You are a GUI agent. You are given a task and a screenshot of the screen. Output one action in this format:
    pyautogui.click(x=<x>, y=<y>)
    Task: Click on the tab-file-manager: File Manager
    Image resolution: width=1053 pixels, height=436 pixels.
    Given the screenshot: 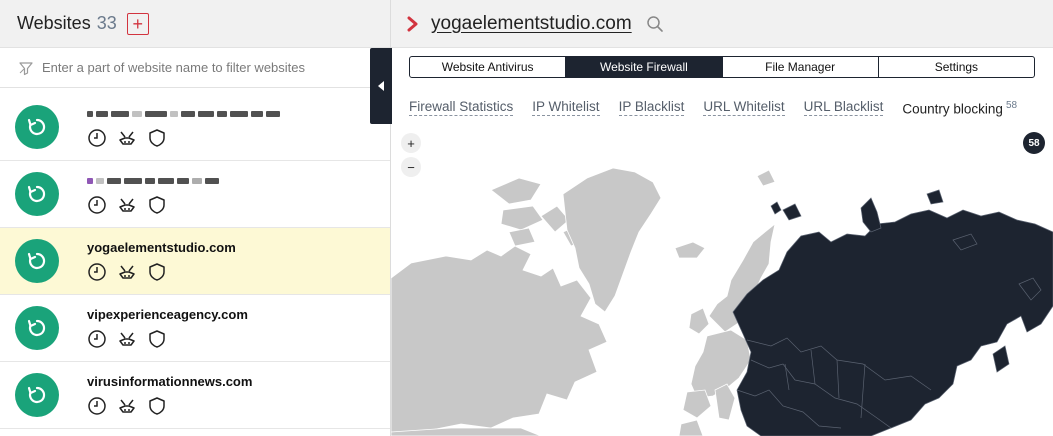 What is the action you would take?
    pyautogui.click(x=801, y=67)
    